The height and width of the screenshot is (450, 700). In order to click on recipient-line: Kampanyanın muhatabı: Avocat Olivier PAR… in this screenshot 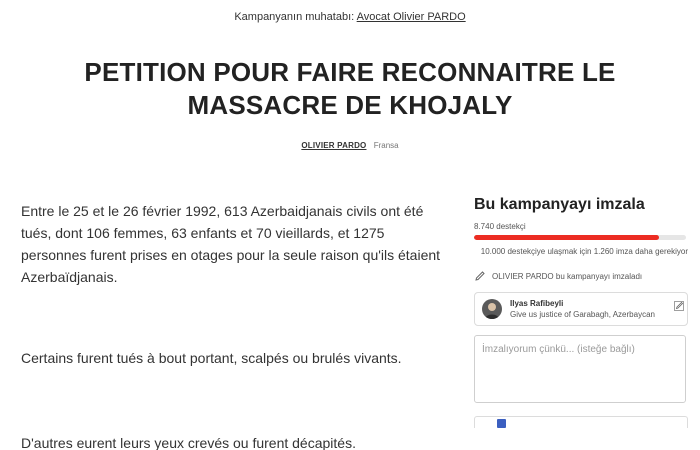, I will do `click(350, 17)`.